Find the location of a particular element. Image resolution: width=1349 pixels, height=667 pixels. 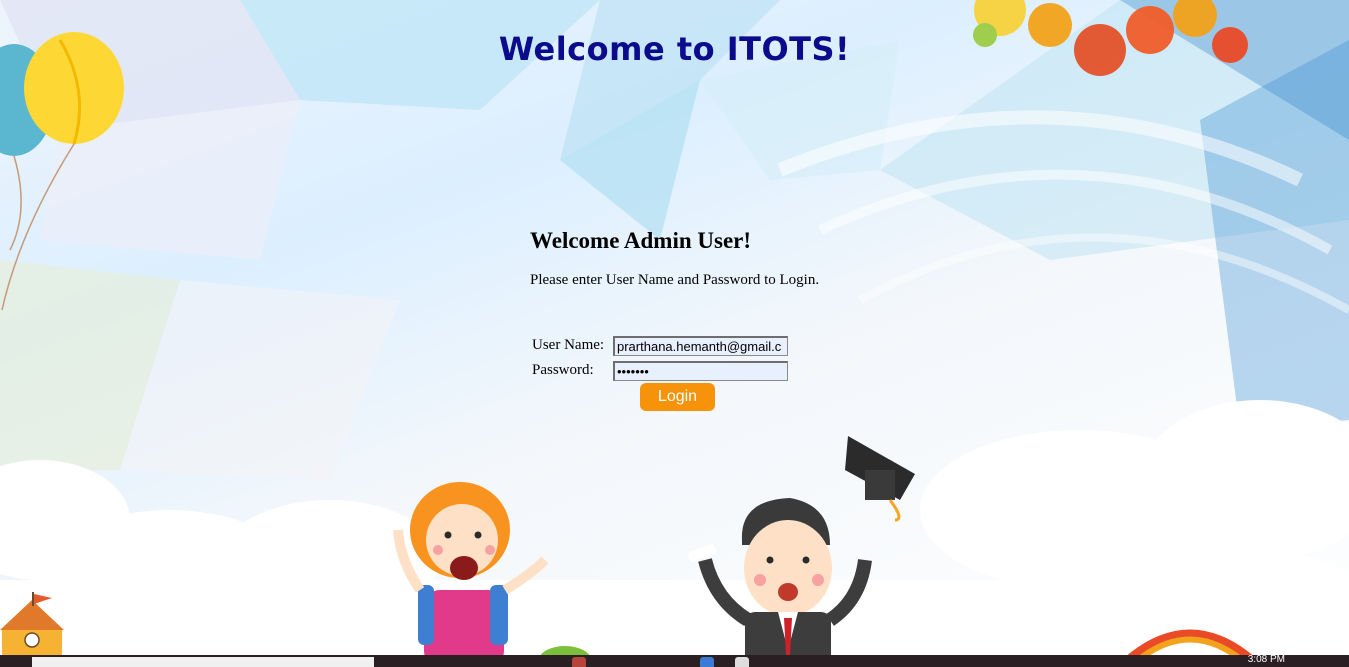

taskbar-search-box is located at coordinates (203, 662).